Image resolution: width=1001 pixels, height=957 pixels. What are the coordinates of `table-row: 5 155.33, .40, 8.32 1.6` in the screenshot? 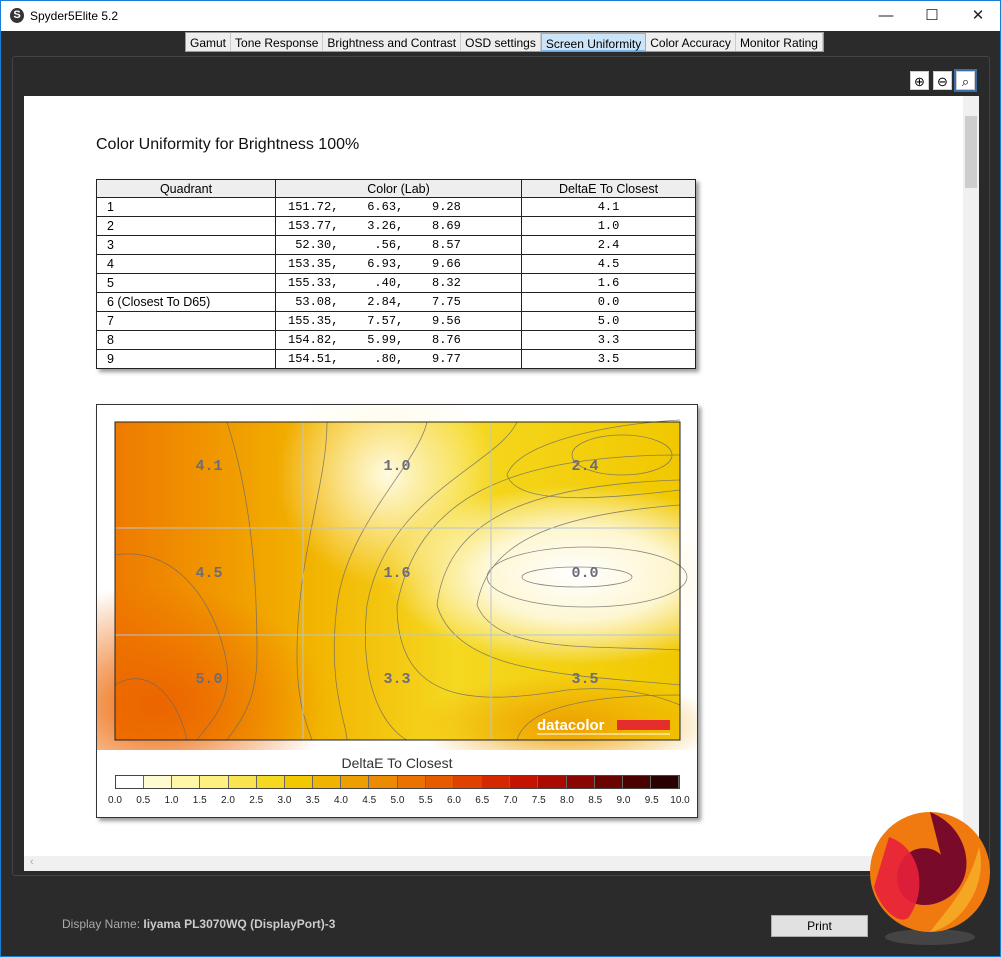 It's located at (396, 283).